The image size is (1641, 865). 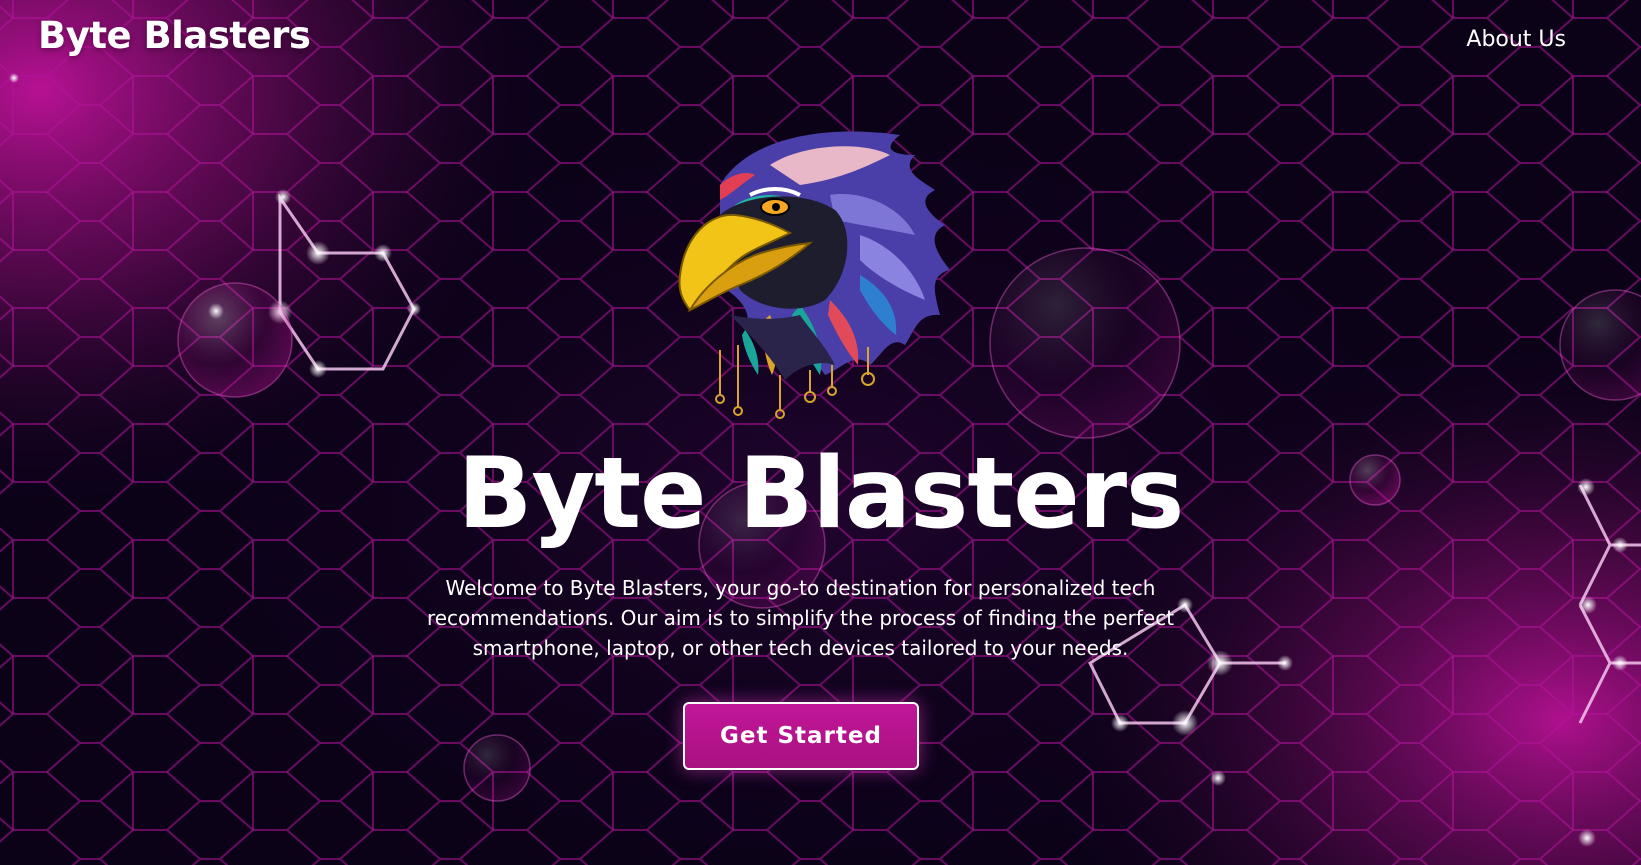 What do you see at coordinates (174, 35) in the screenshot?
I see `brand-logo-text: Byte Blasters` at bounding box center [174, 35].